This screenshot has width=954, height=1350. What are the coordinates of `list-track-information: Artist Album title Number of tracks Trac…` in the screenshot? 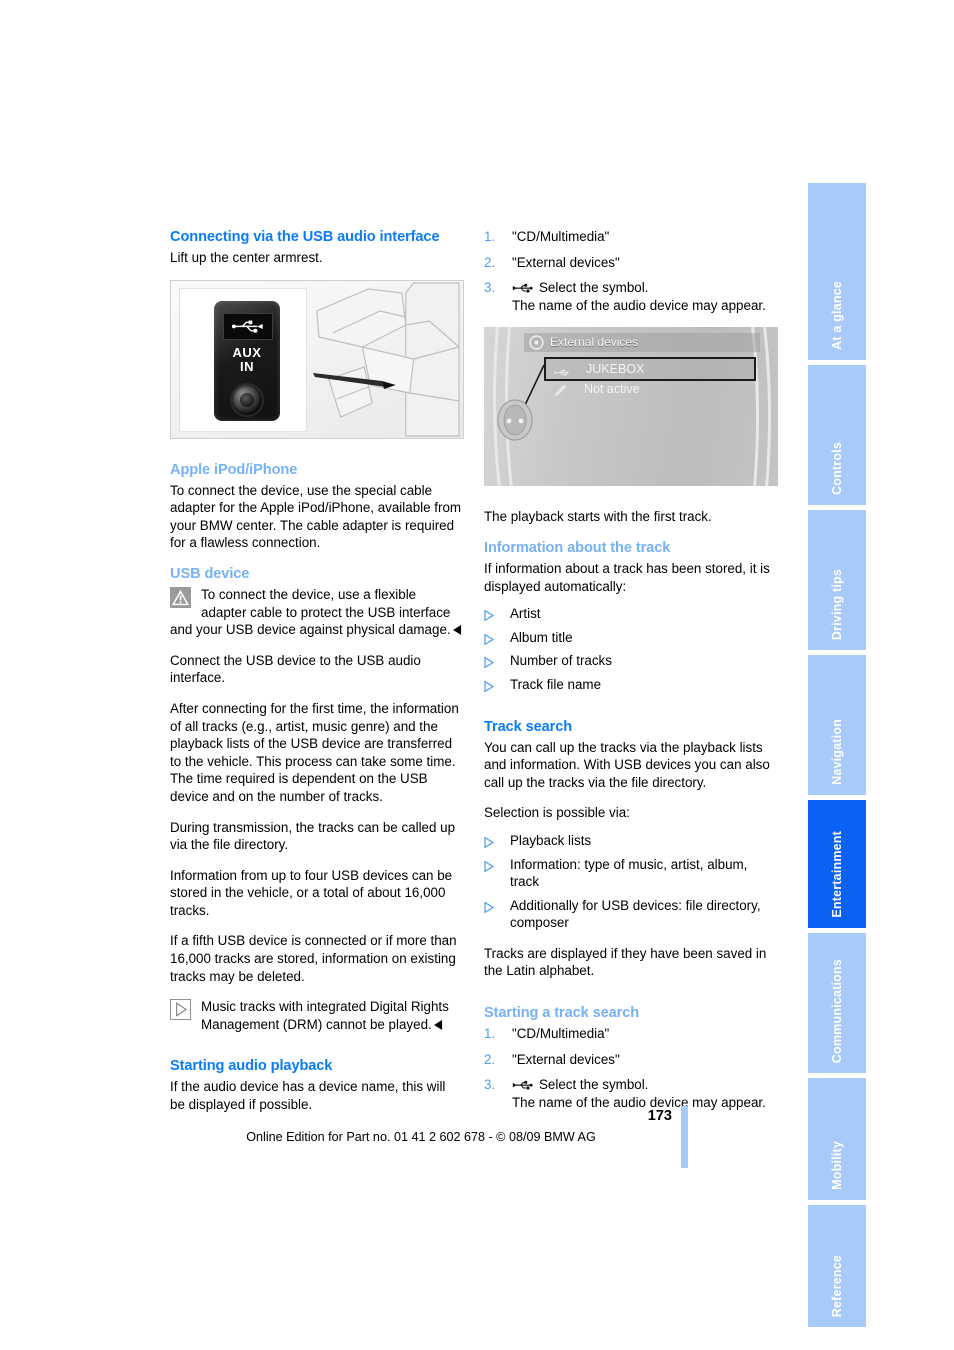 It's located at (631, 649).